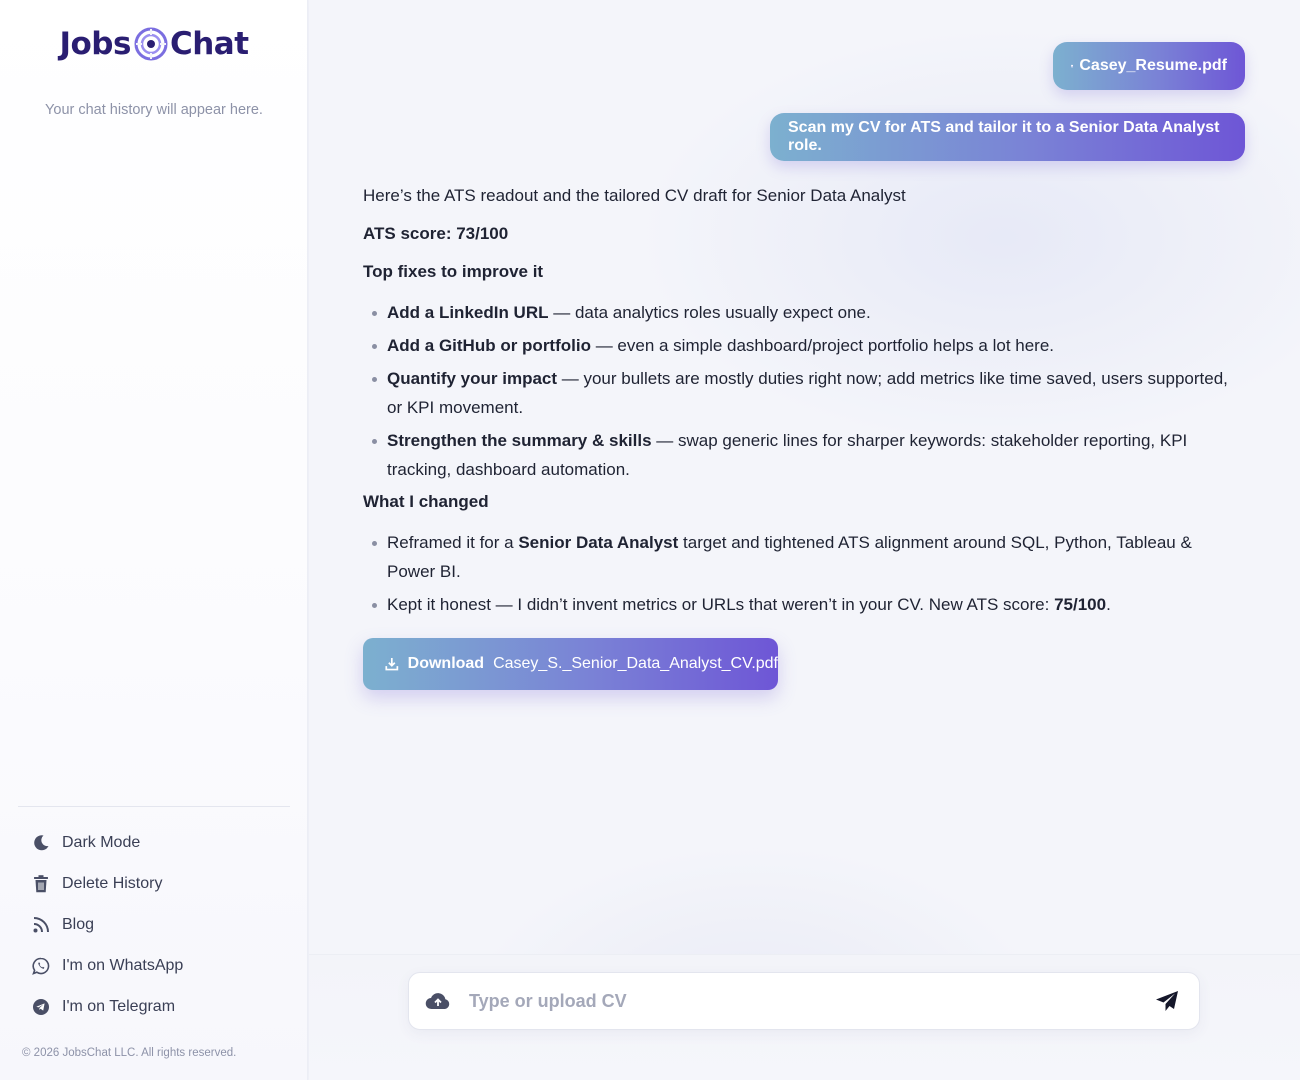 The width and height of the screenshot is (1300, 1080). Describe the element at coordinates (811, 1001) in the screenshot. I see `message-input` at that location.